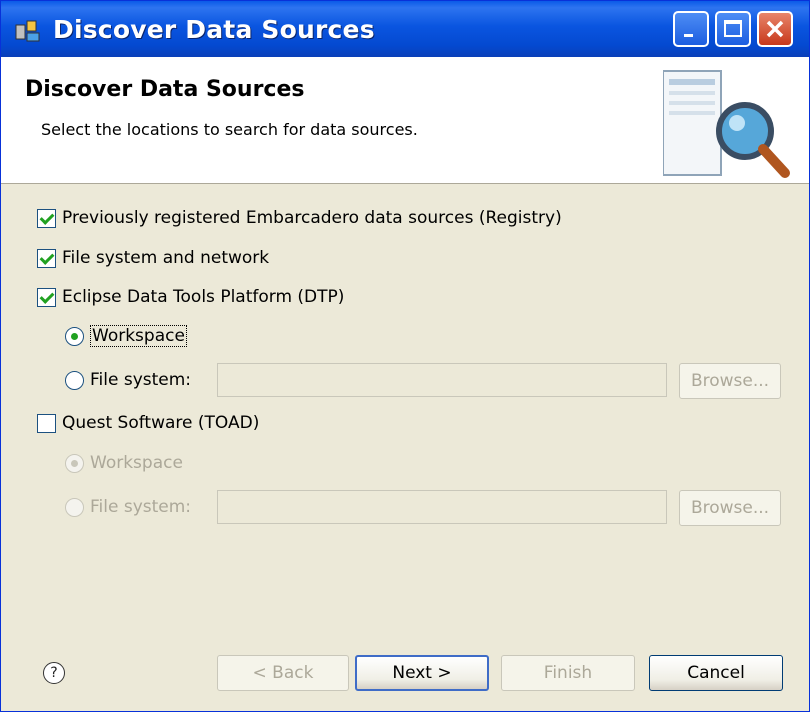 The width and height of the screenshot is (812, 714). I want to click on toad-workspace-label: Workspace, so click(136, 463).